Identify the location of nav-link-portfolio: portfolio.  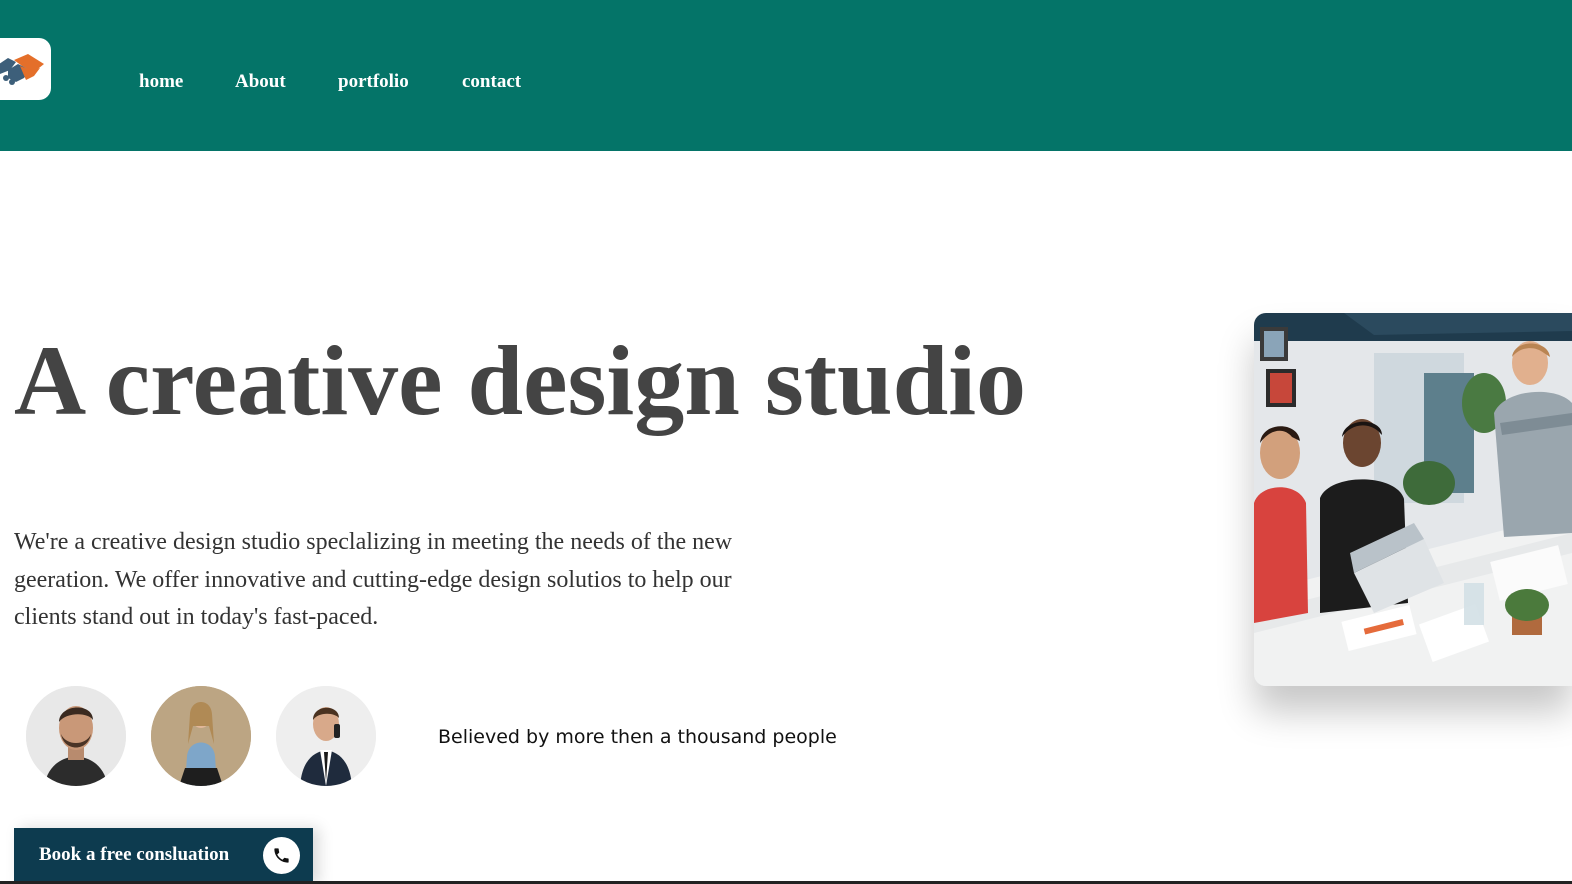
(373, 82).